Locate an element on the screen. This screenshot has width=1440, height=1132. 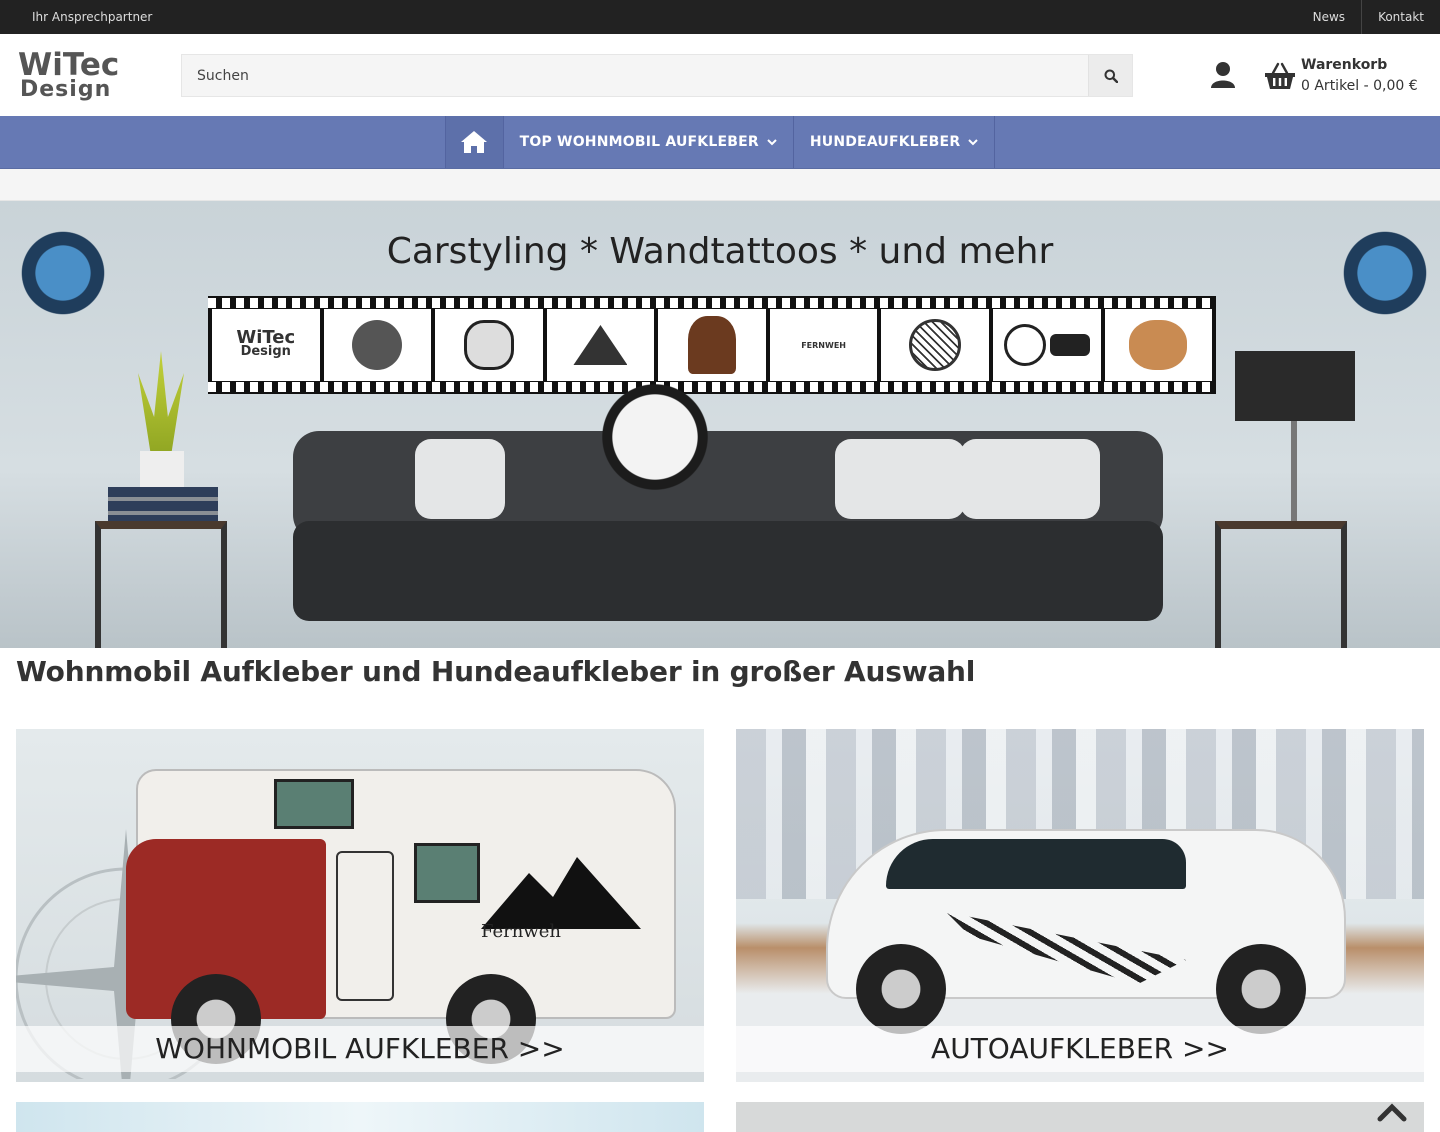
category-tile-autoaufkleber: AUTOAUFKLEBER >> is located at coordinates (1080, 905).